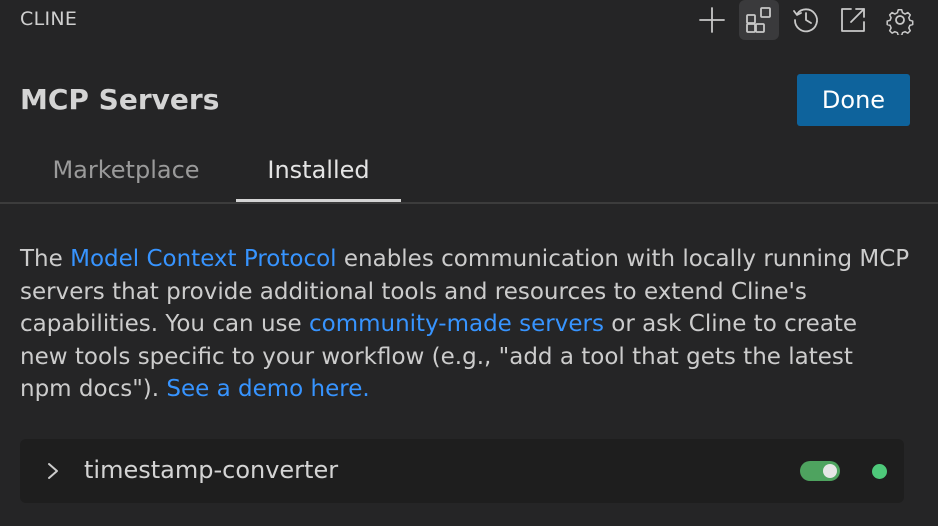  What do you see at coordinates (469, 20) in the screenshot?
I see `panel-header: CLINE` at bounding box center [469, 20].